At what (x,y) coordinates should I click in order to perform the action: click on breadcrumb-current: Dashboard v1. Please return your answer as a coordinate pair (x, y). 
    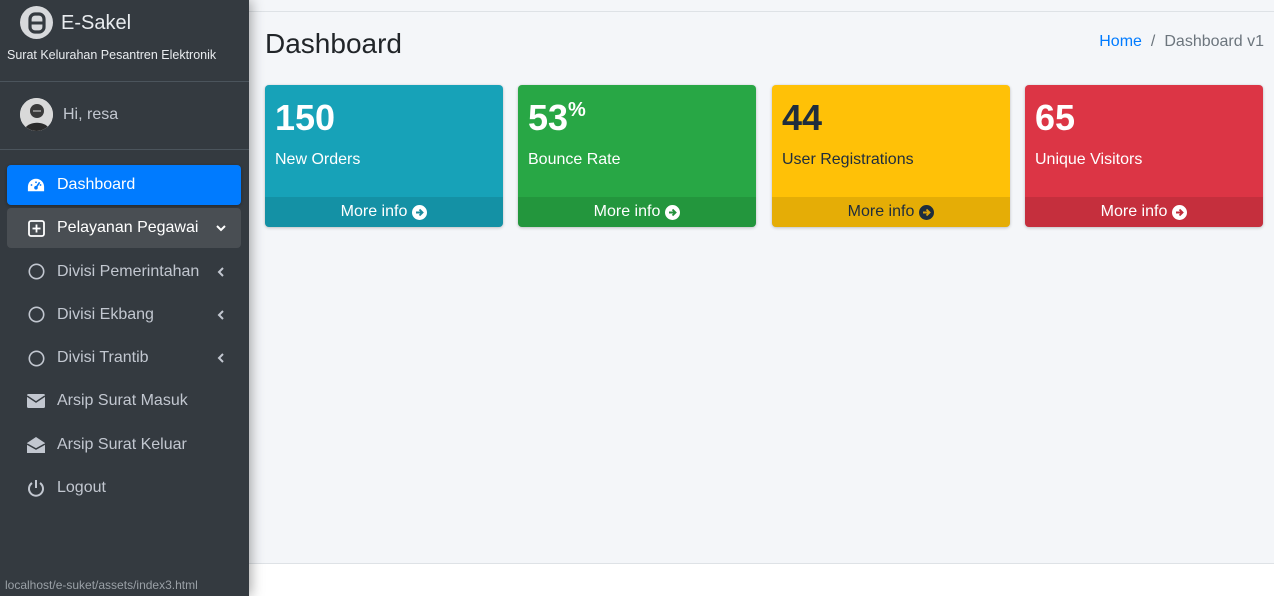
    Looking at the image, I should click on (1214, 41).